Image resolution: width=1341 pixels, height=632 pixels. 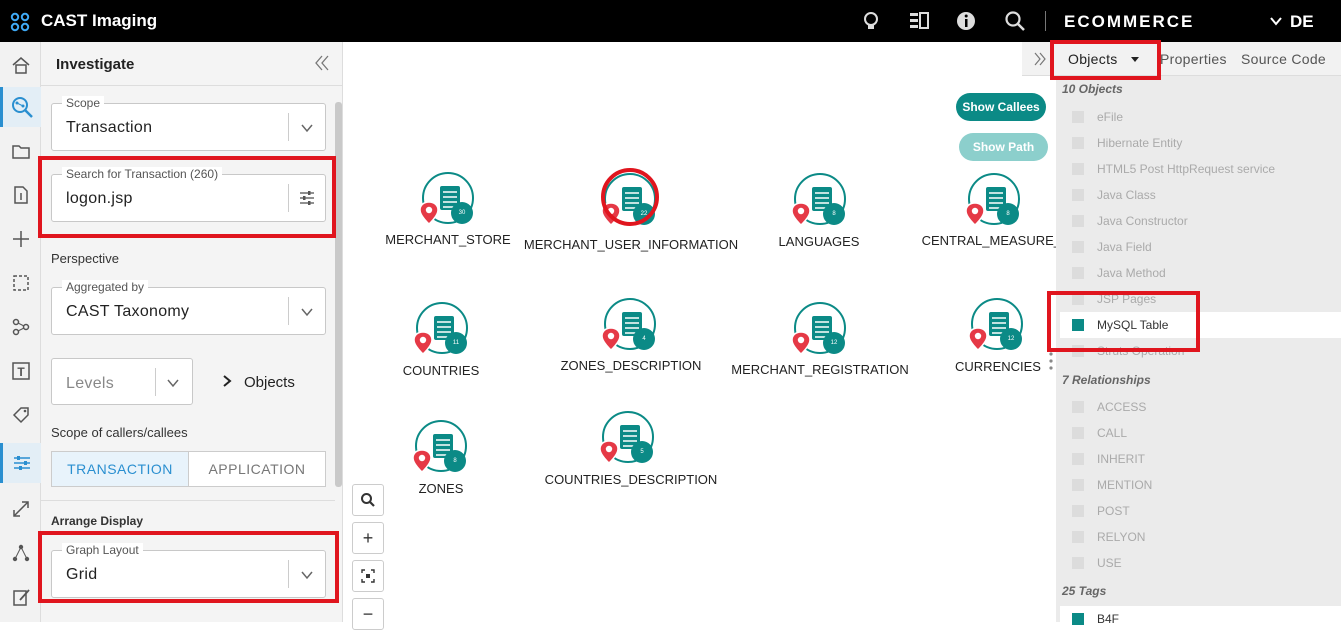 I want to click on show-callees-button: Show Callees, so click(x=1001, y=107).